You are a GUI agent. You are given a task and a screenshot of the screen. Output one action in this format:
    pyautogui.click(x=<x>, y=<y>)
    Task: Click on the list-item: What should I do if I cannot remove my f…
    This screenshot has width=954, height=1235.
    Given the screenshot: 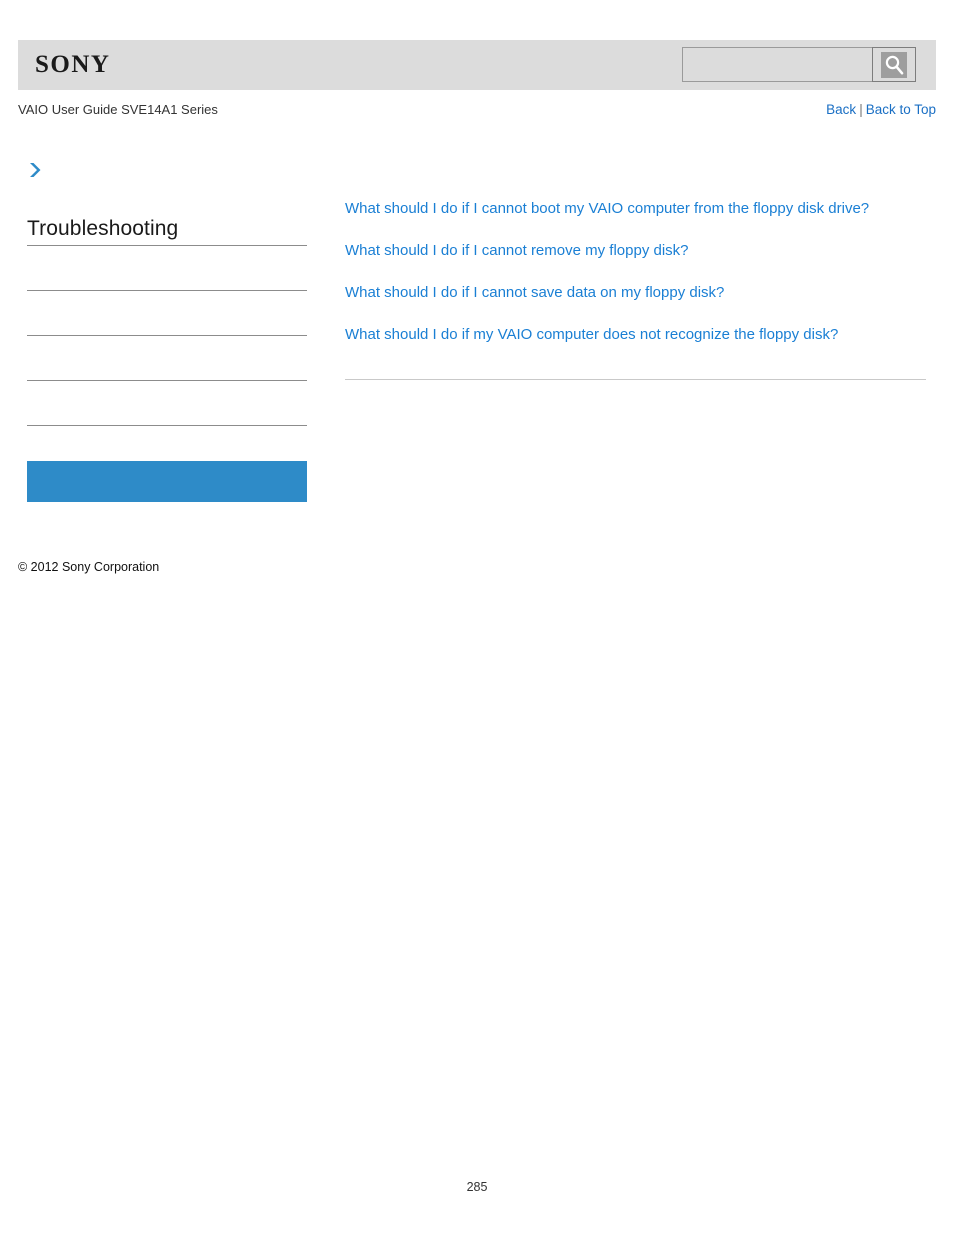 What is the action you would take?
    pyautogui.click(x=635, y=251)
    